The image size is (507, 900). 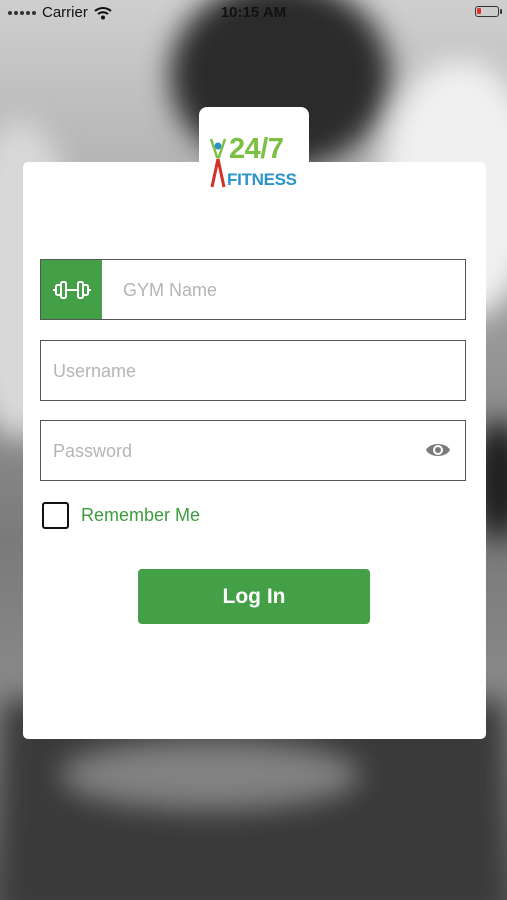 What do you see at coordinates (254, 596) in the screenshot?
I see `login-button: Log In` at bounding box center [254, 596].